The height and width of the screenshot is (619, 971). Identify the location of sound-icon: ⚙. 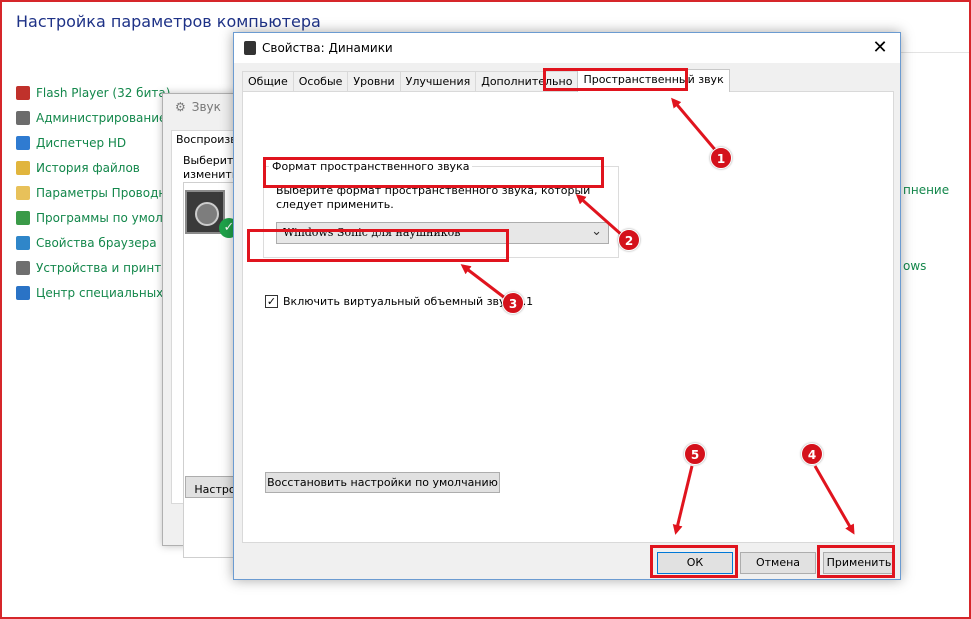
(180, 107).